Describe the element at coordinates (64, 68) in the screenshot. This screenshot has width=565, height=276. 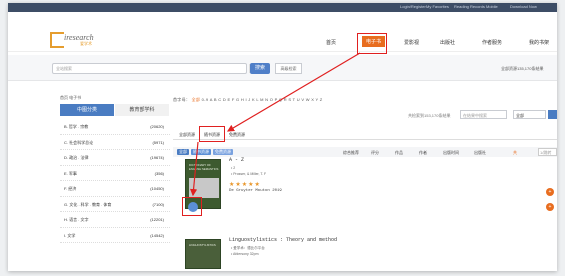
I see `search-placeholder: 全站搜索` at that location.